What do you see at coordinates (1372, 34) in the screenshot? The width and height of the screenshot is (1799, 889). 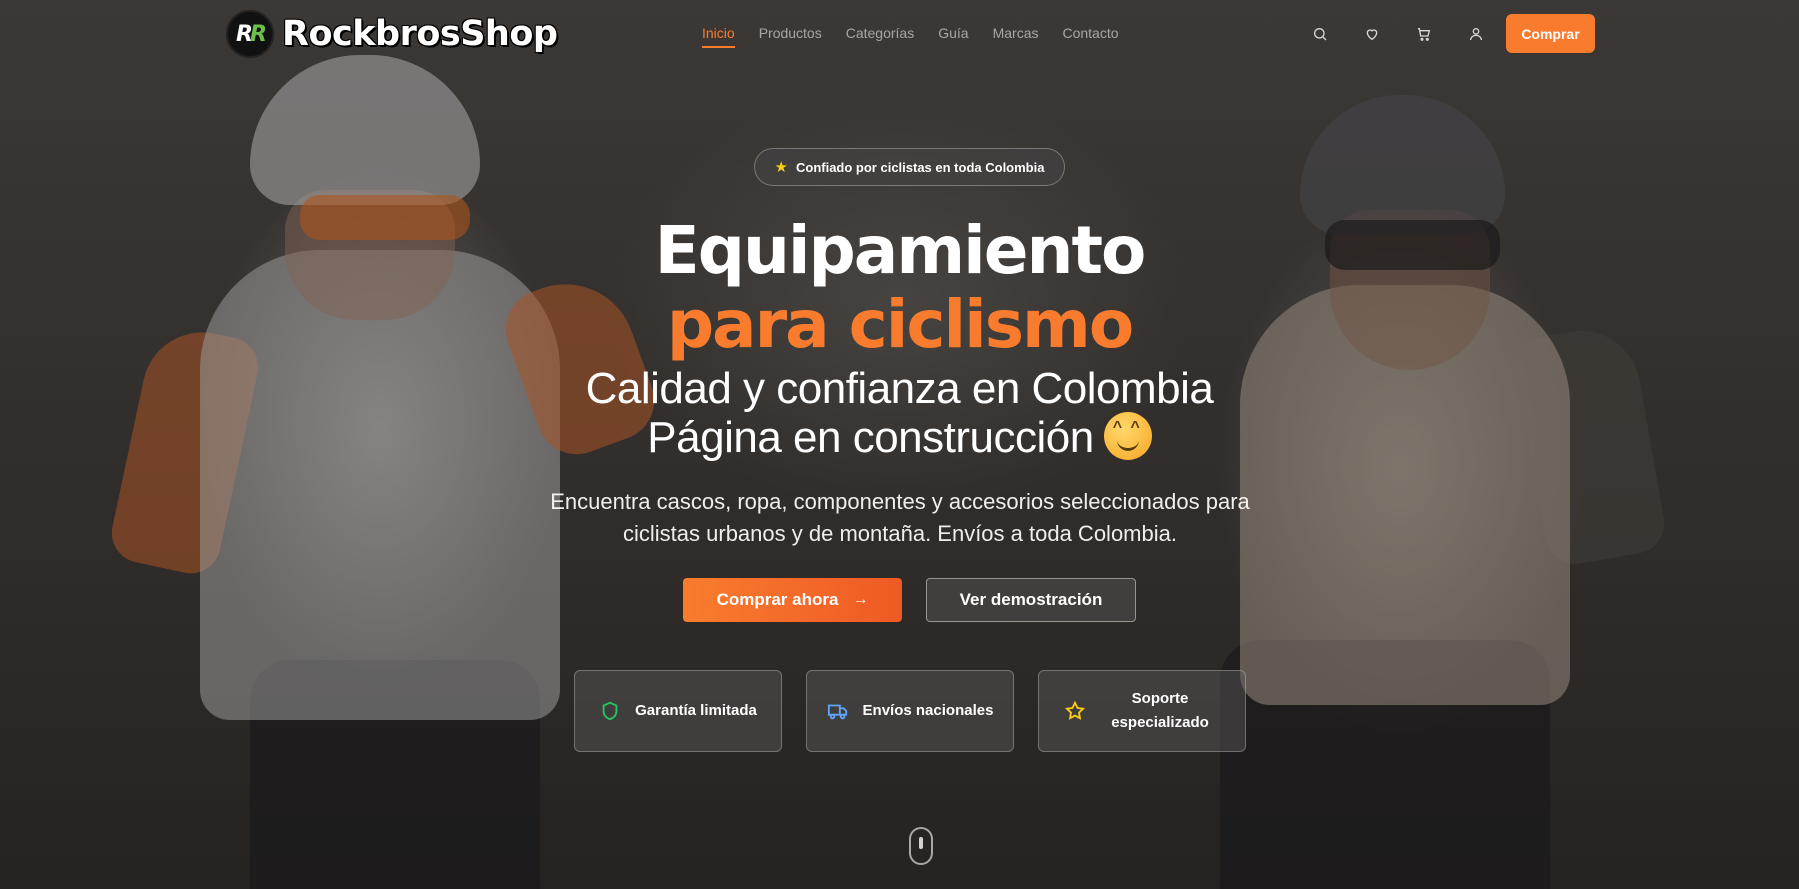 I see `heart-icon` at bounding box center [1372, 34].